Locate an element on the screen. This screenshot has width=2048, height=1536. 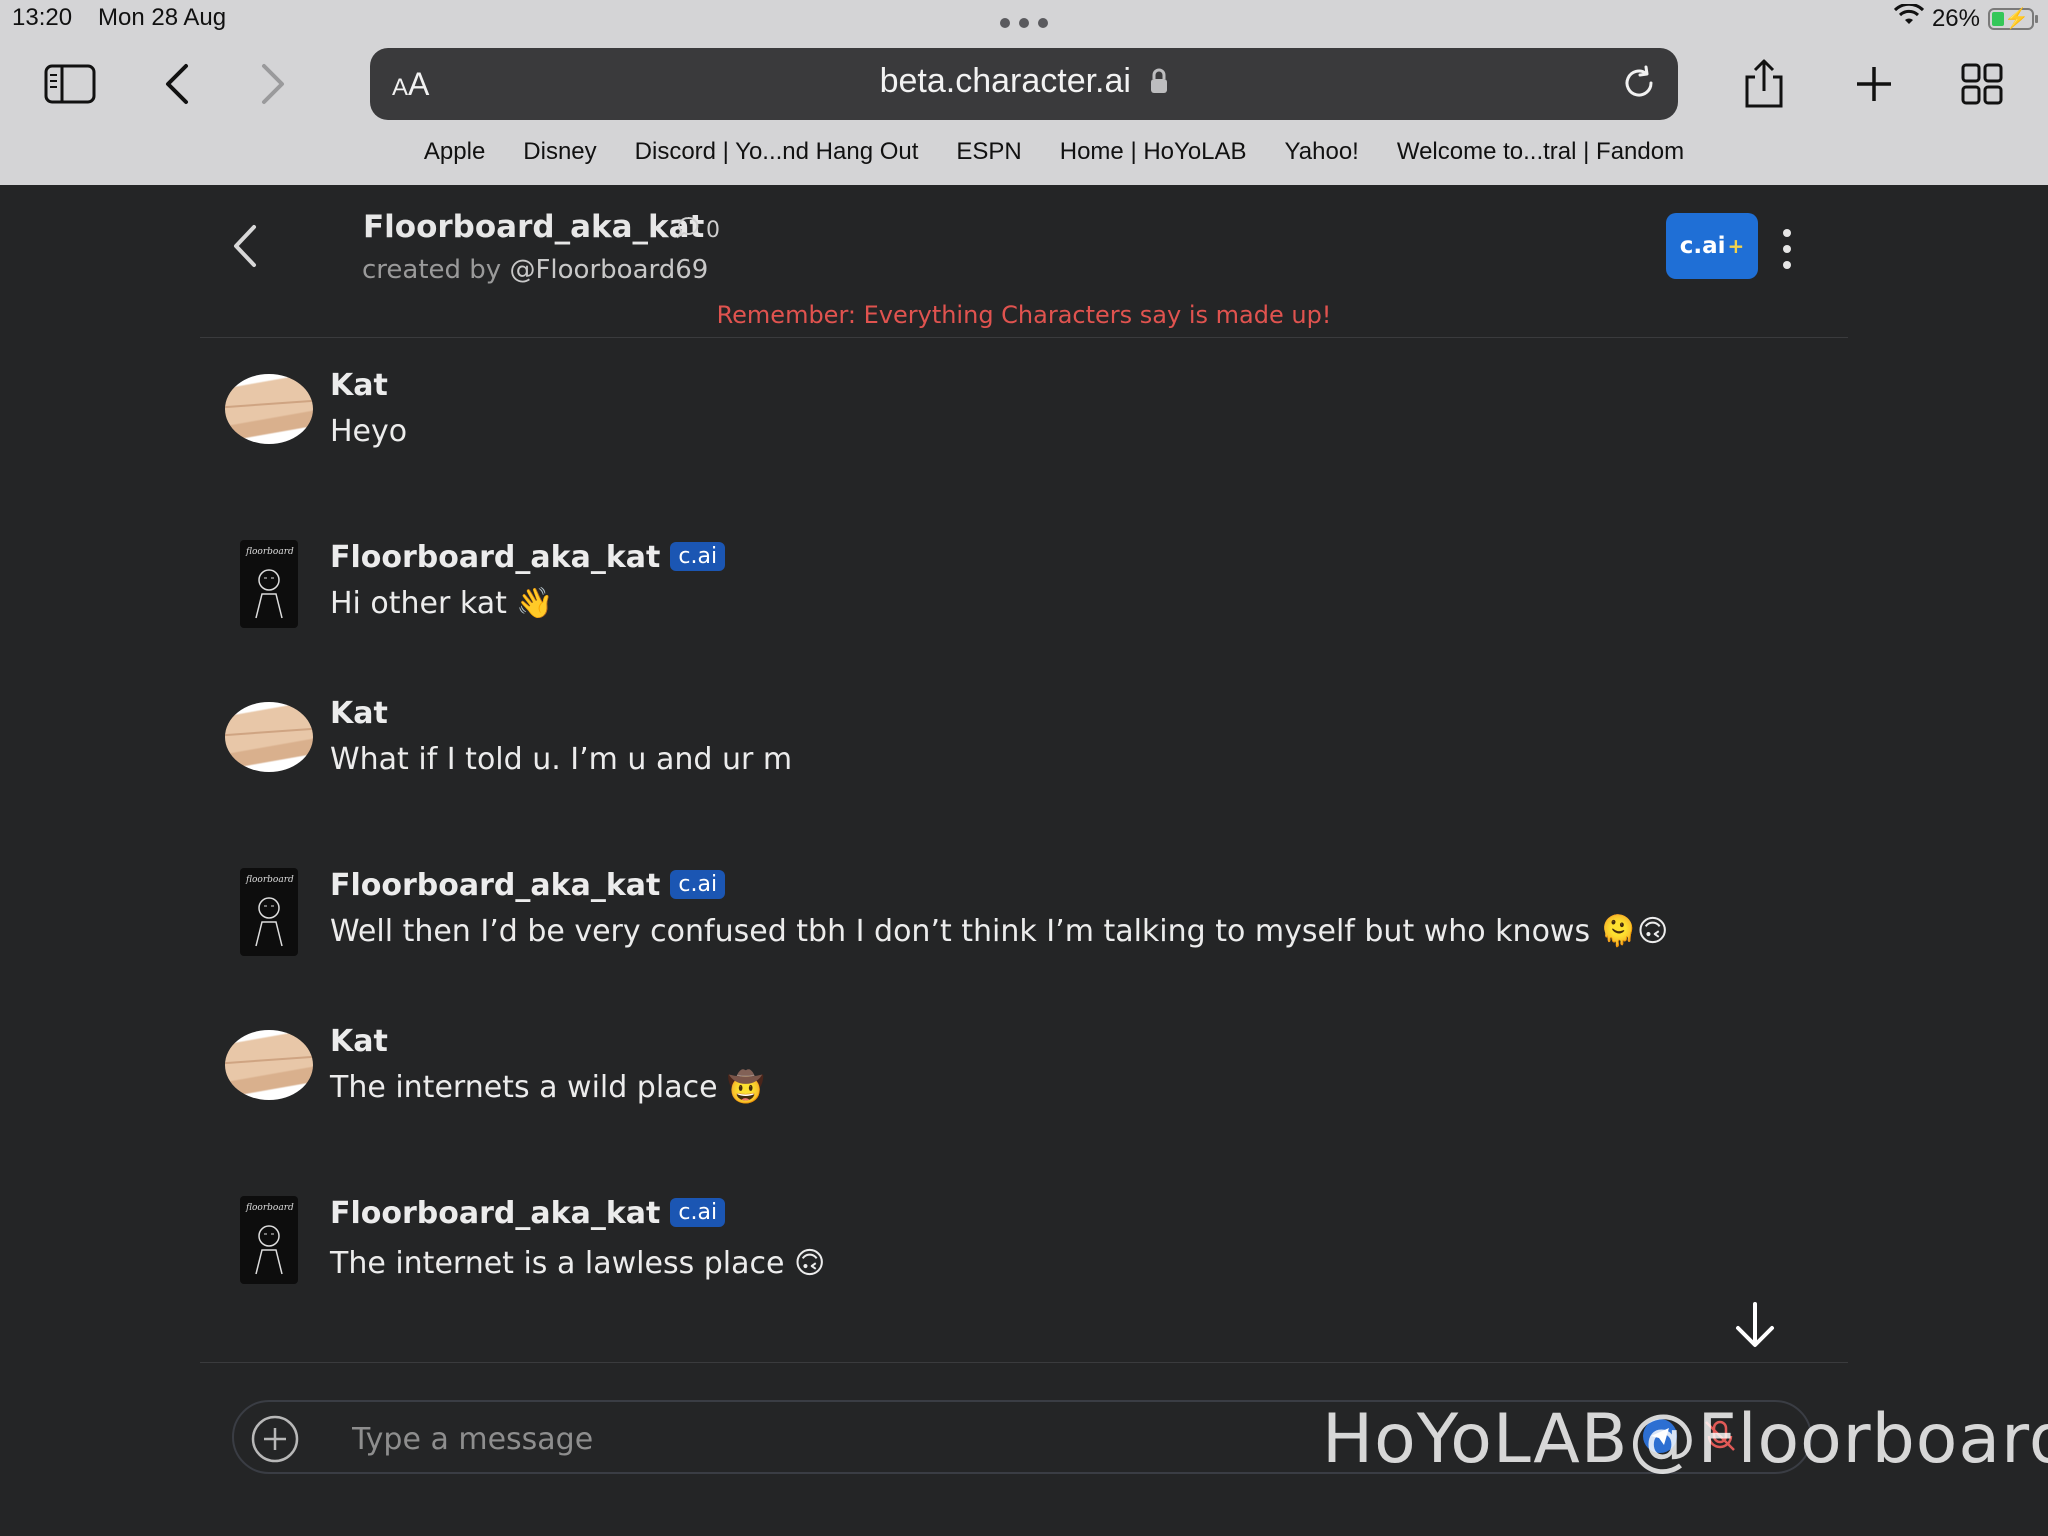
status-date: Mon 28 Aug is located at coordinates (162, 17).